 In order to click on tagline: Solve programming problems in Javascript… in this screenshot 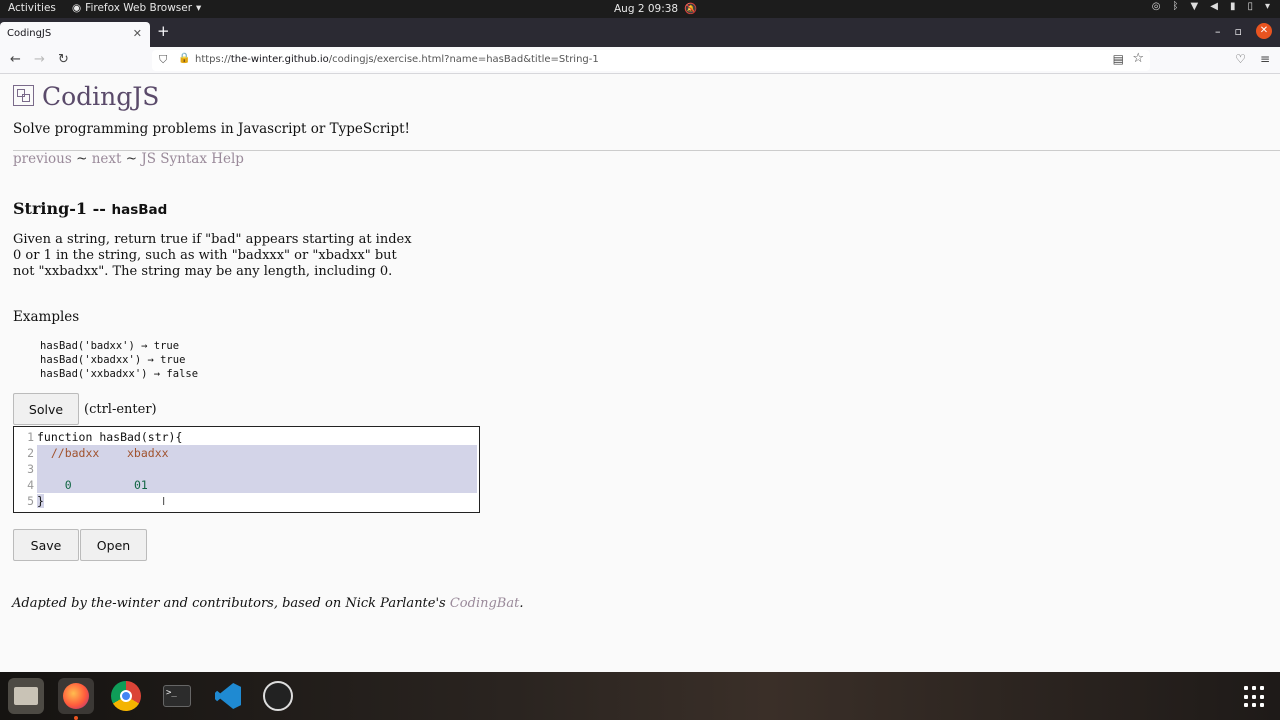, I will do `click(211, 129)`.